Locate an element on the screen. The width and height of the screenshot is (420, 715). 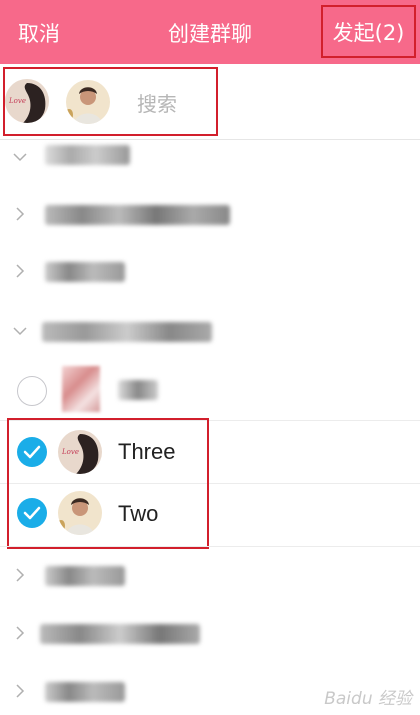
unchecked-circle is located at coordinates (32, 391).